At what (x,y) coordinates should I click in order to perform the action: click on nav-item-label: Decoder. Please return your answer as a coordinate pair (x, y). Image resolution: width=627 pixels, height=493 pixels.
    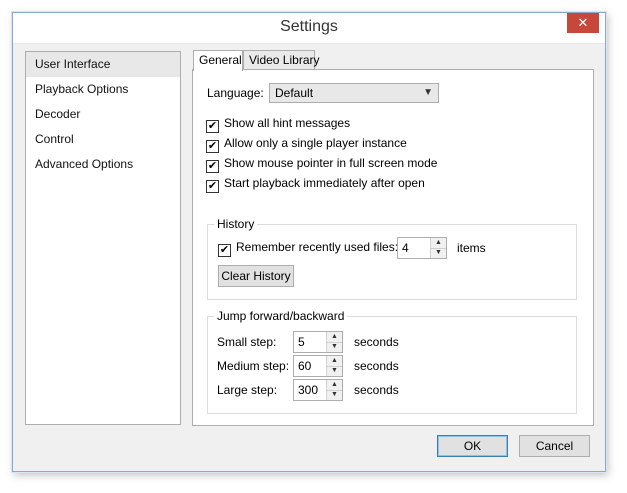
    Looking at the image, I should click on (58, 114).